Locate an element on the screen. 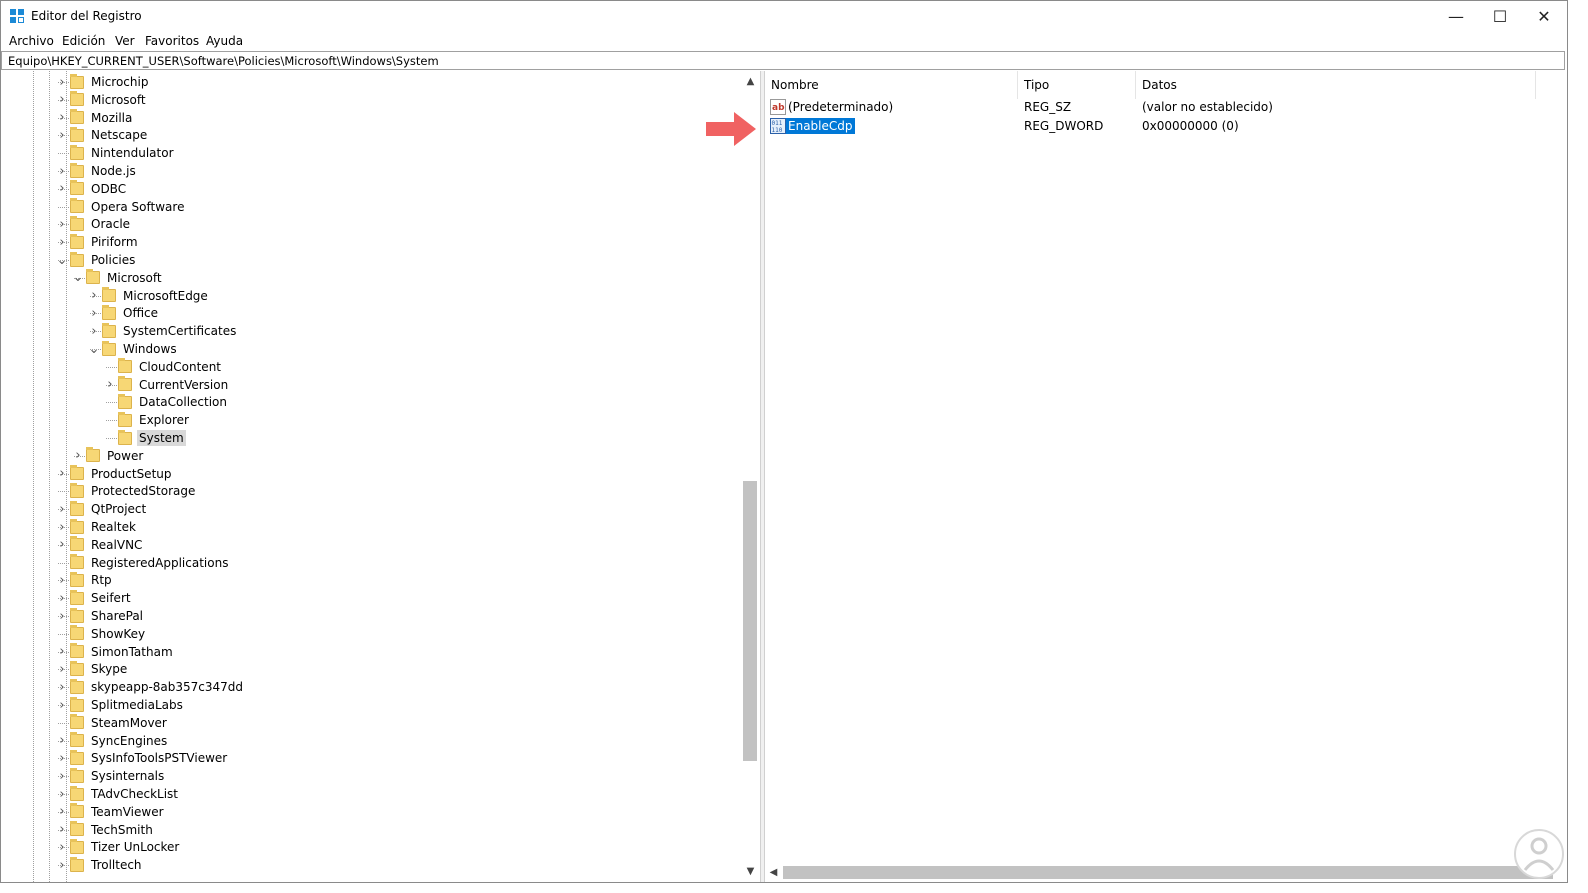  tree-item-windows: Windows is located at coordinates (140, 349).